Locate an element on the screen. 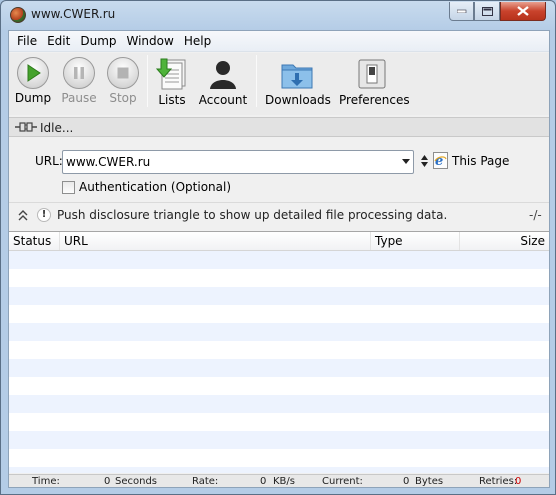  downloads-folder-icon is located at coordinates (297, 74).